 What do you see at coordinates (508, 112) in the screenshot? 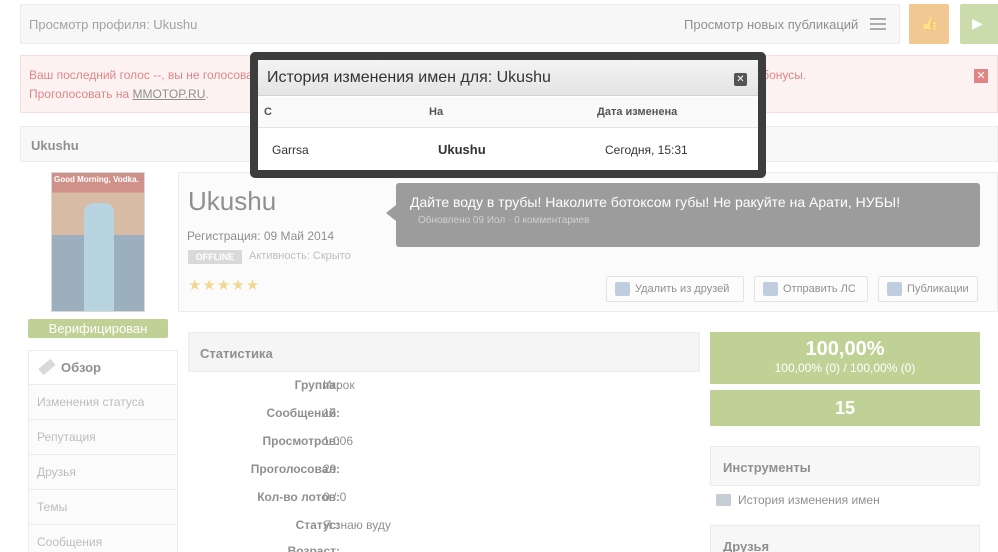
I see `table-header: С На Дата изменена` at bounding box center [508, 112].